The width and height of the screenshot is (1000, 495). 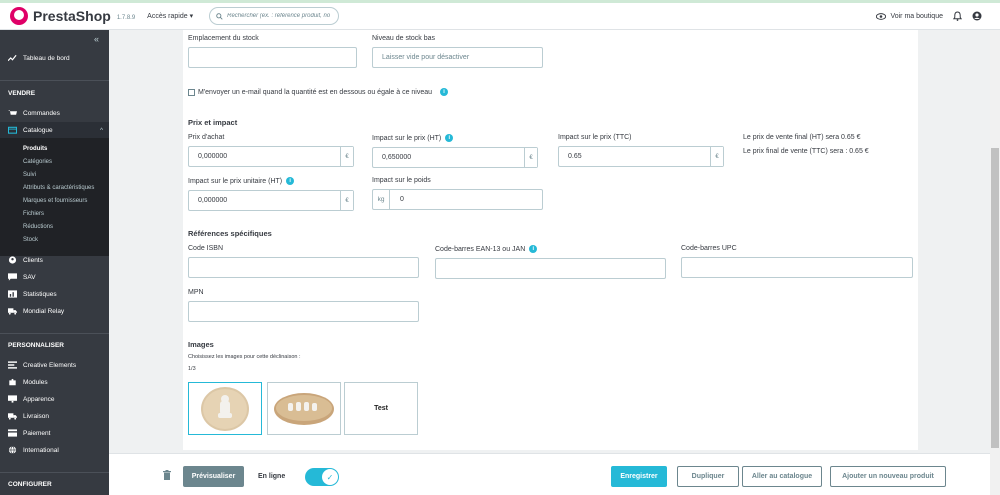 I want to click on submenu-brands: Marques et fournisseurs, so click(x=55, y=201).